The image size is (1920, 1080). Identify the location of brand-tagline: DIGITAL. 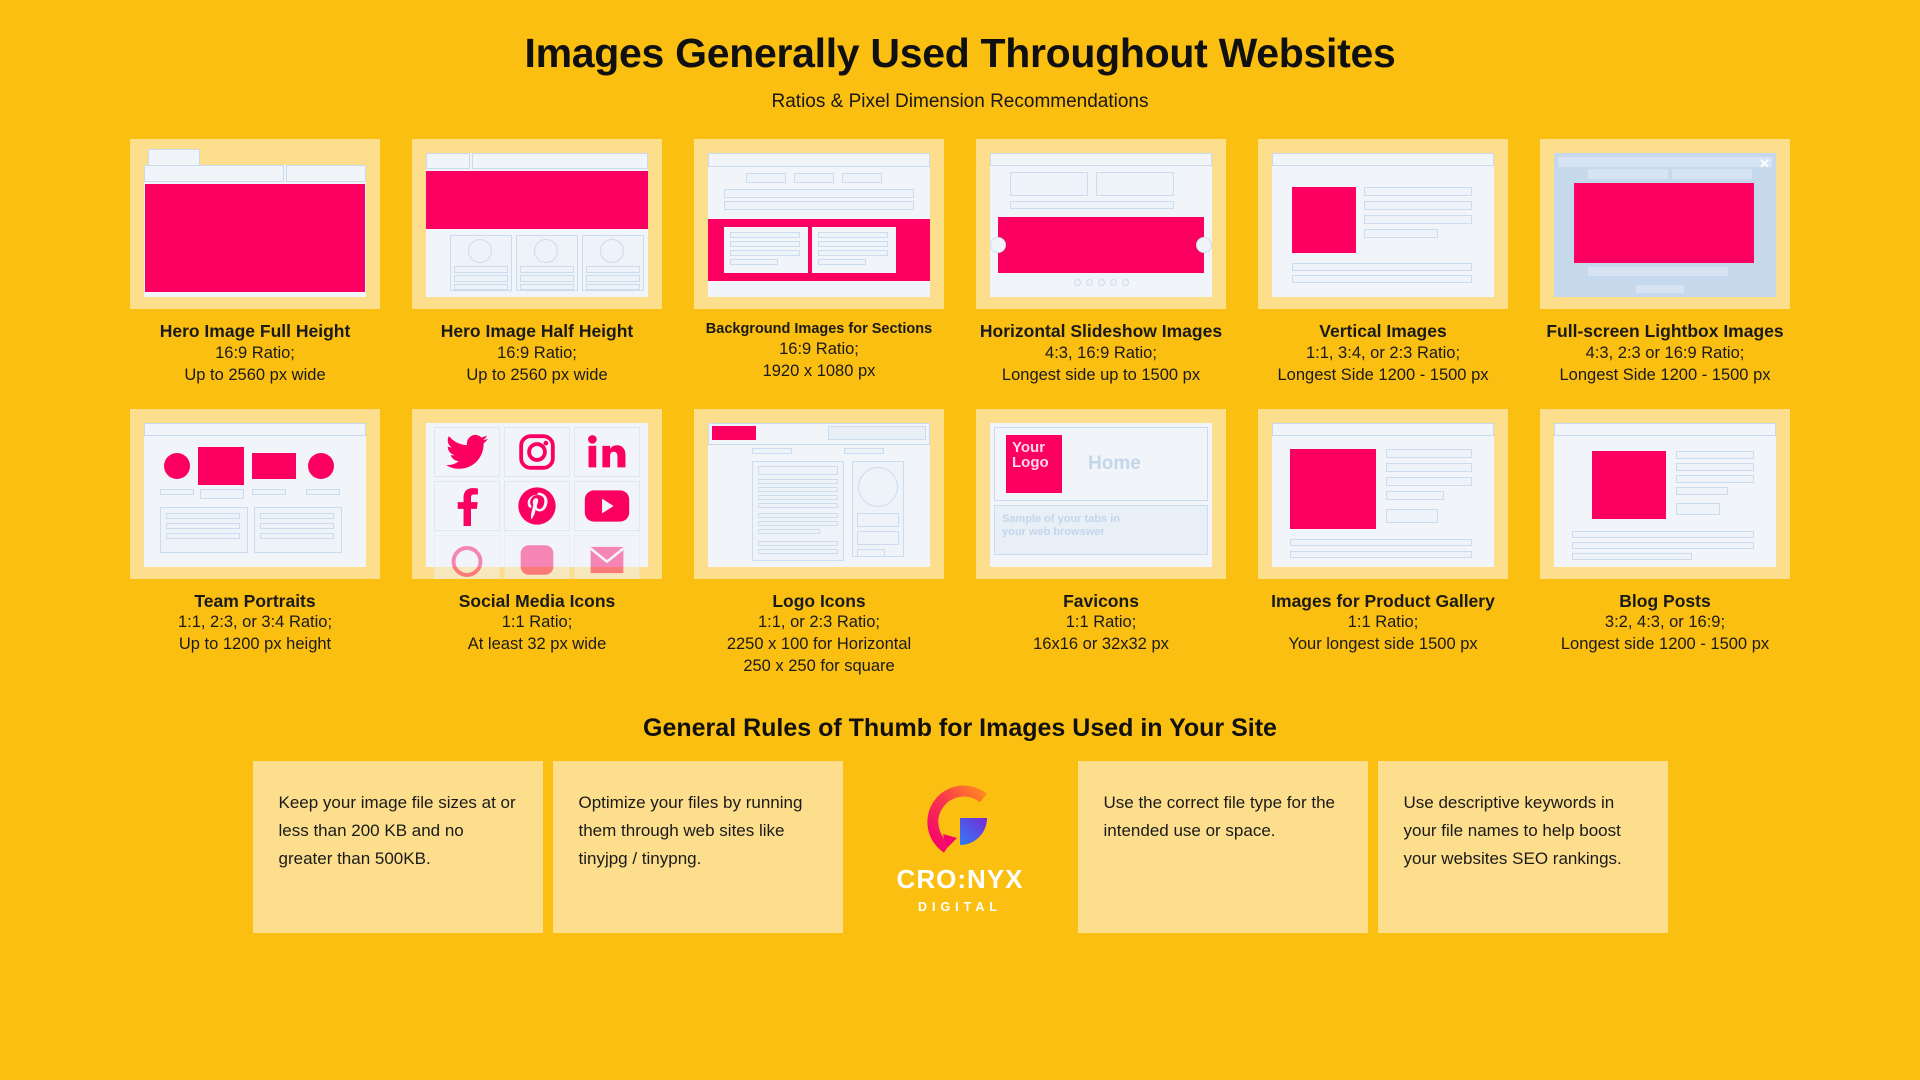
(960, 907).